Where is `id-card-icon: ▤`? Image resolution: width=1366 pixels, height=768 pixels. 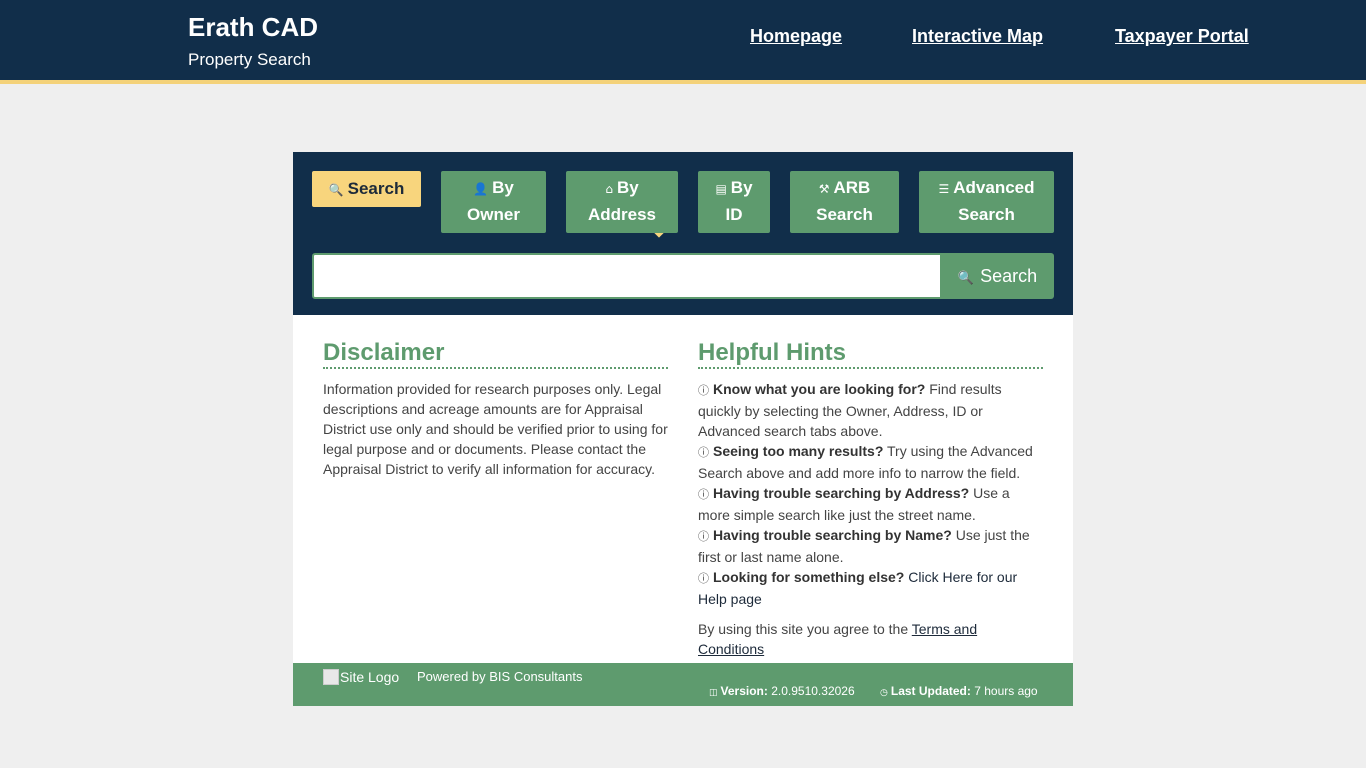 id-card-icon: ▤ is located at coordinates (721, 189).